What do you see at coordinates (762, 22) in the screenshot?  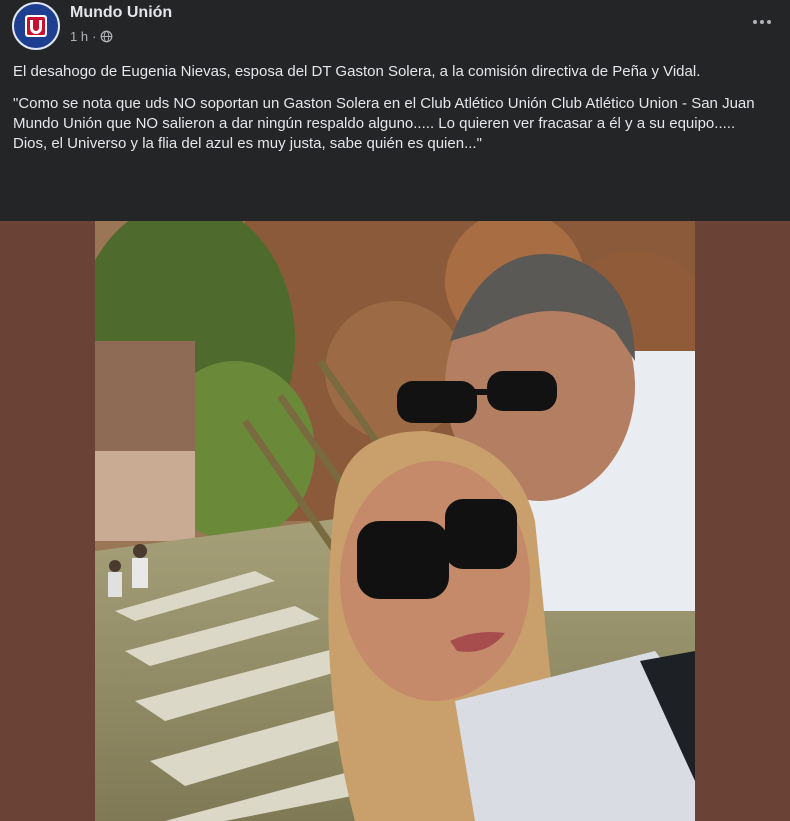 I see `more-options-button` at bounding box center [762, 22].